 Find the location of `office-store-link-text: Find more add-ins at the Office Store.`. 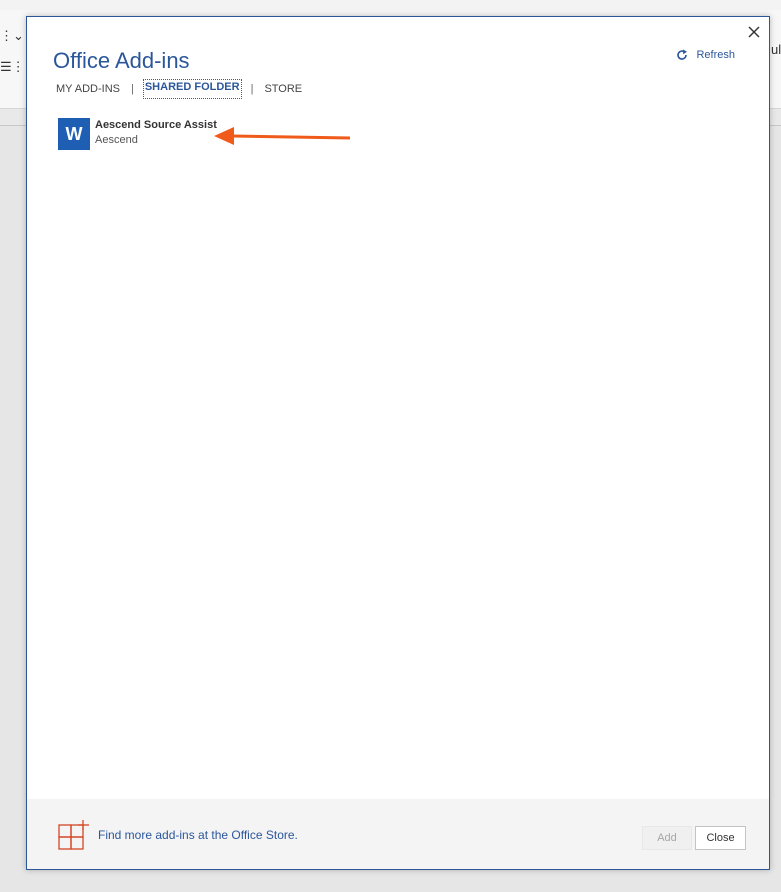

office-store-link-text: Find more add-ins at the Office Store. is located at coordinates (198, 835).